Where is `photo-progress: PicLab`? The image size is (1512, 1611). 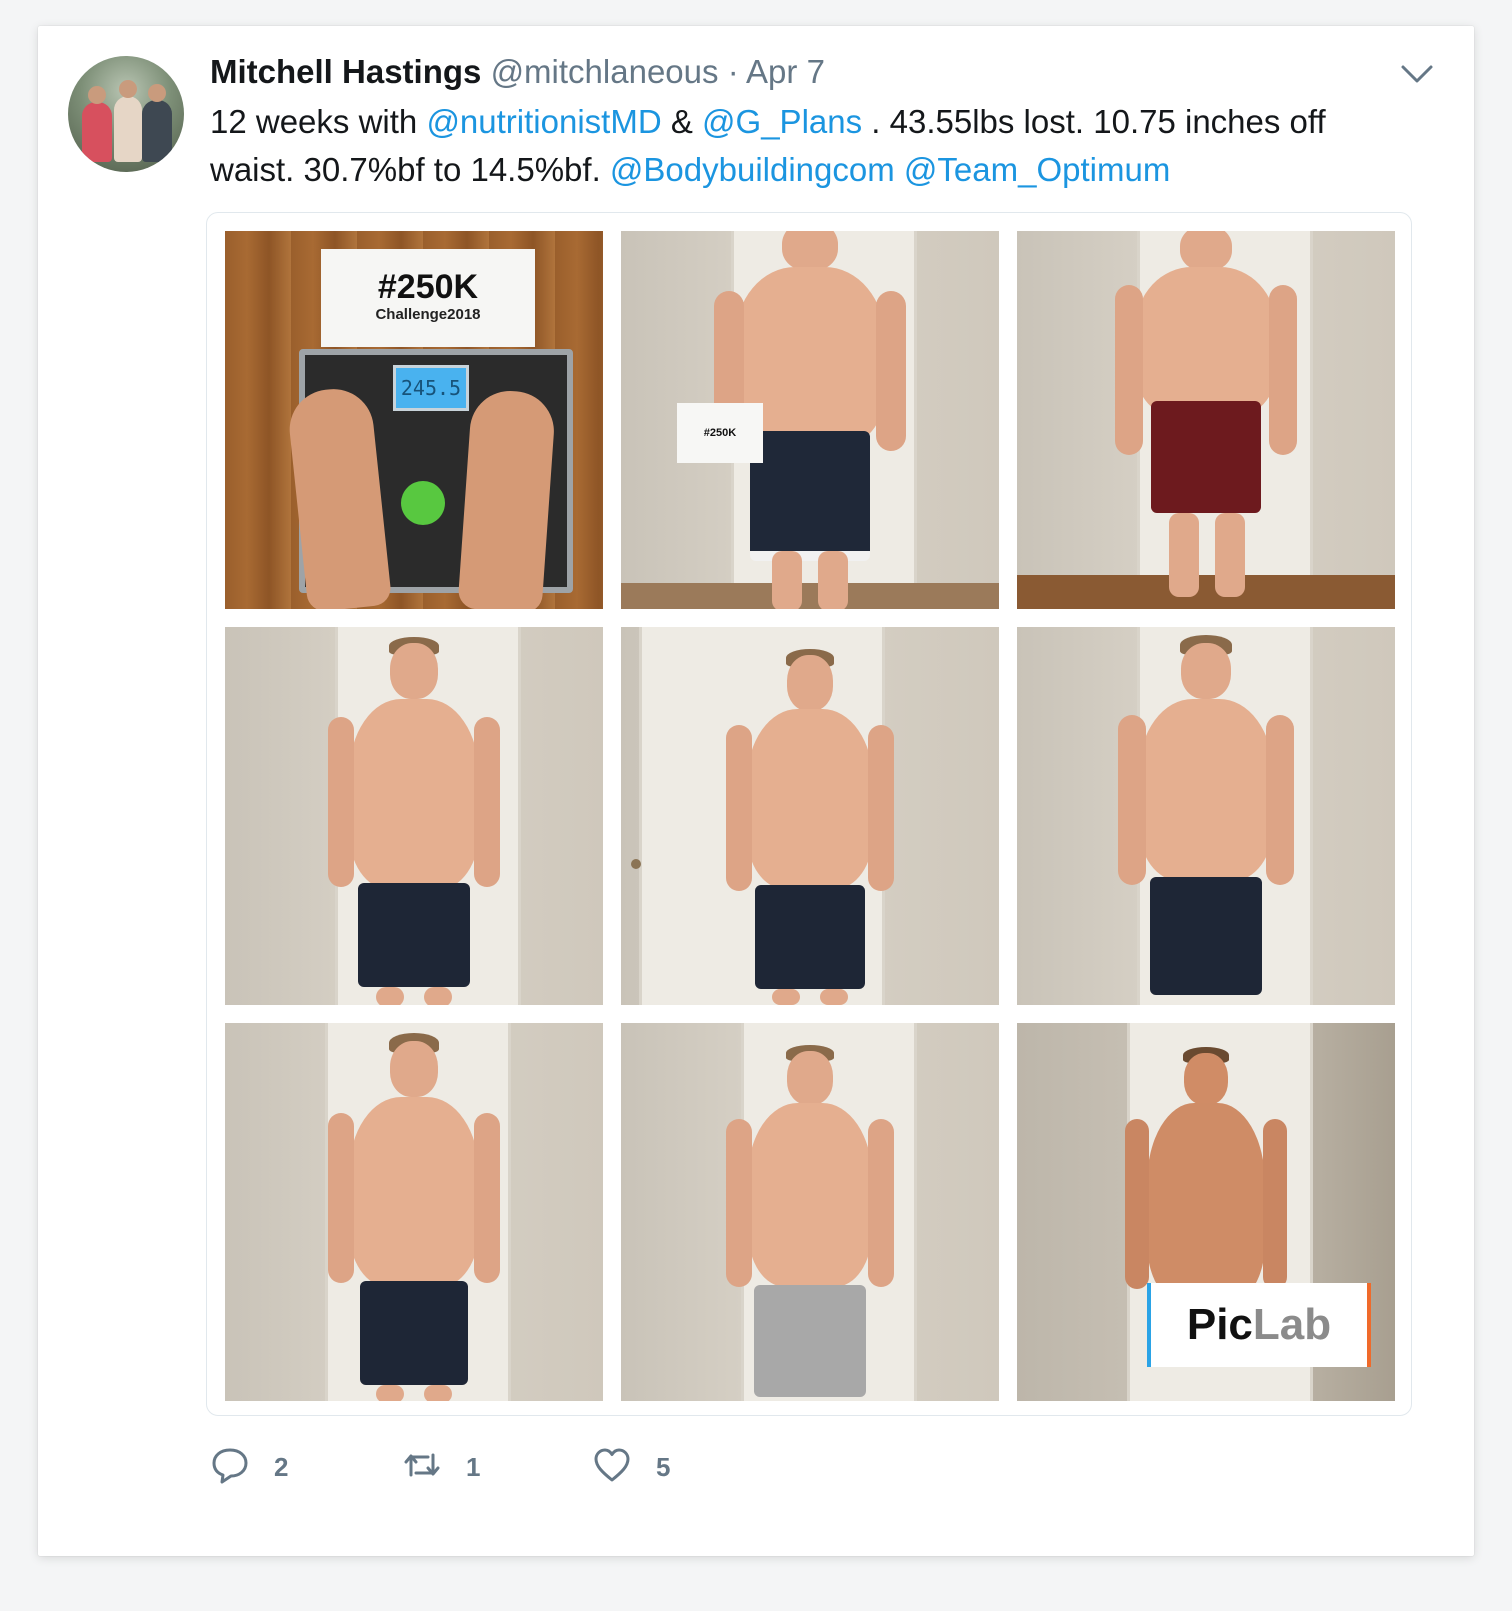
photo-progress: PicLab is located at coordinates (1206, 1212).